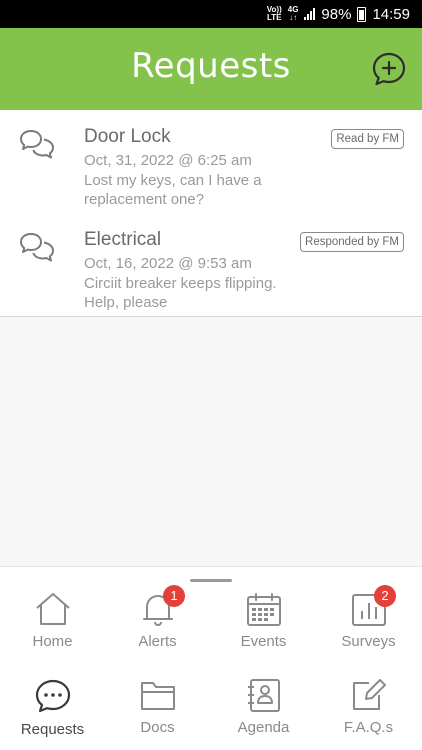 The height and width of the screenshot is (750, 422). Describe the element at coordinates (293, 13) in the screenshot. I see `network-type-indicator: 4G ↓↑` at that location.